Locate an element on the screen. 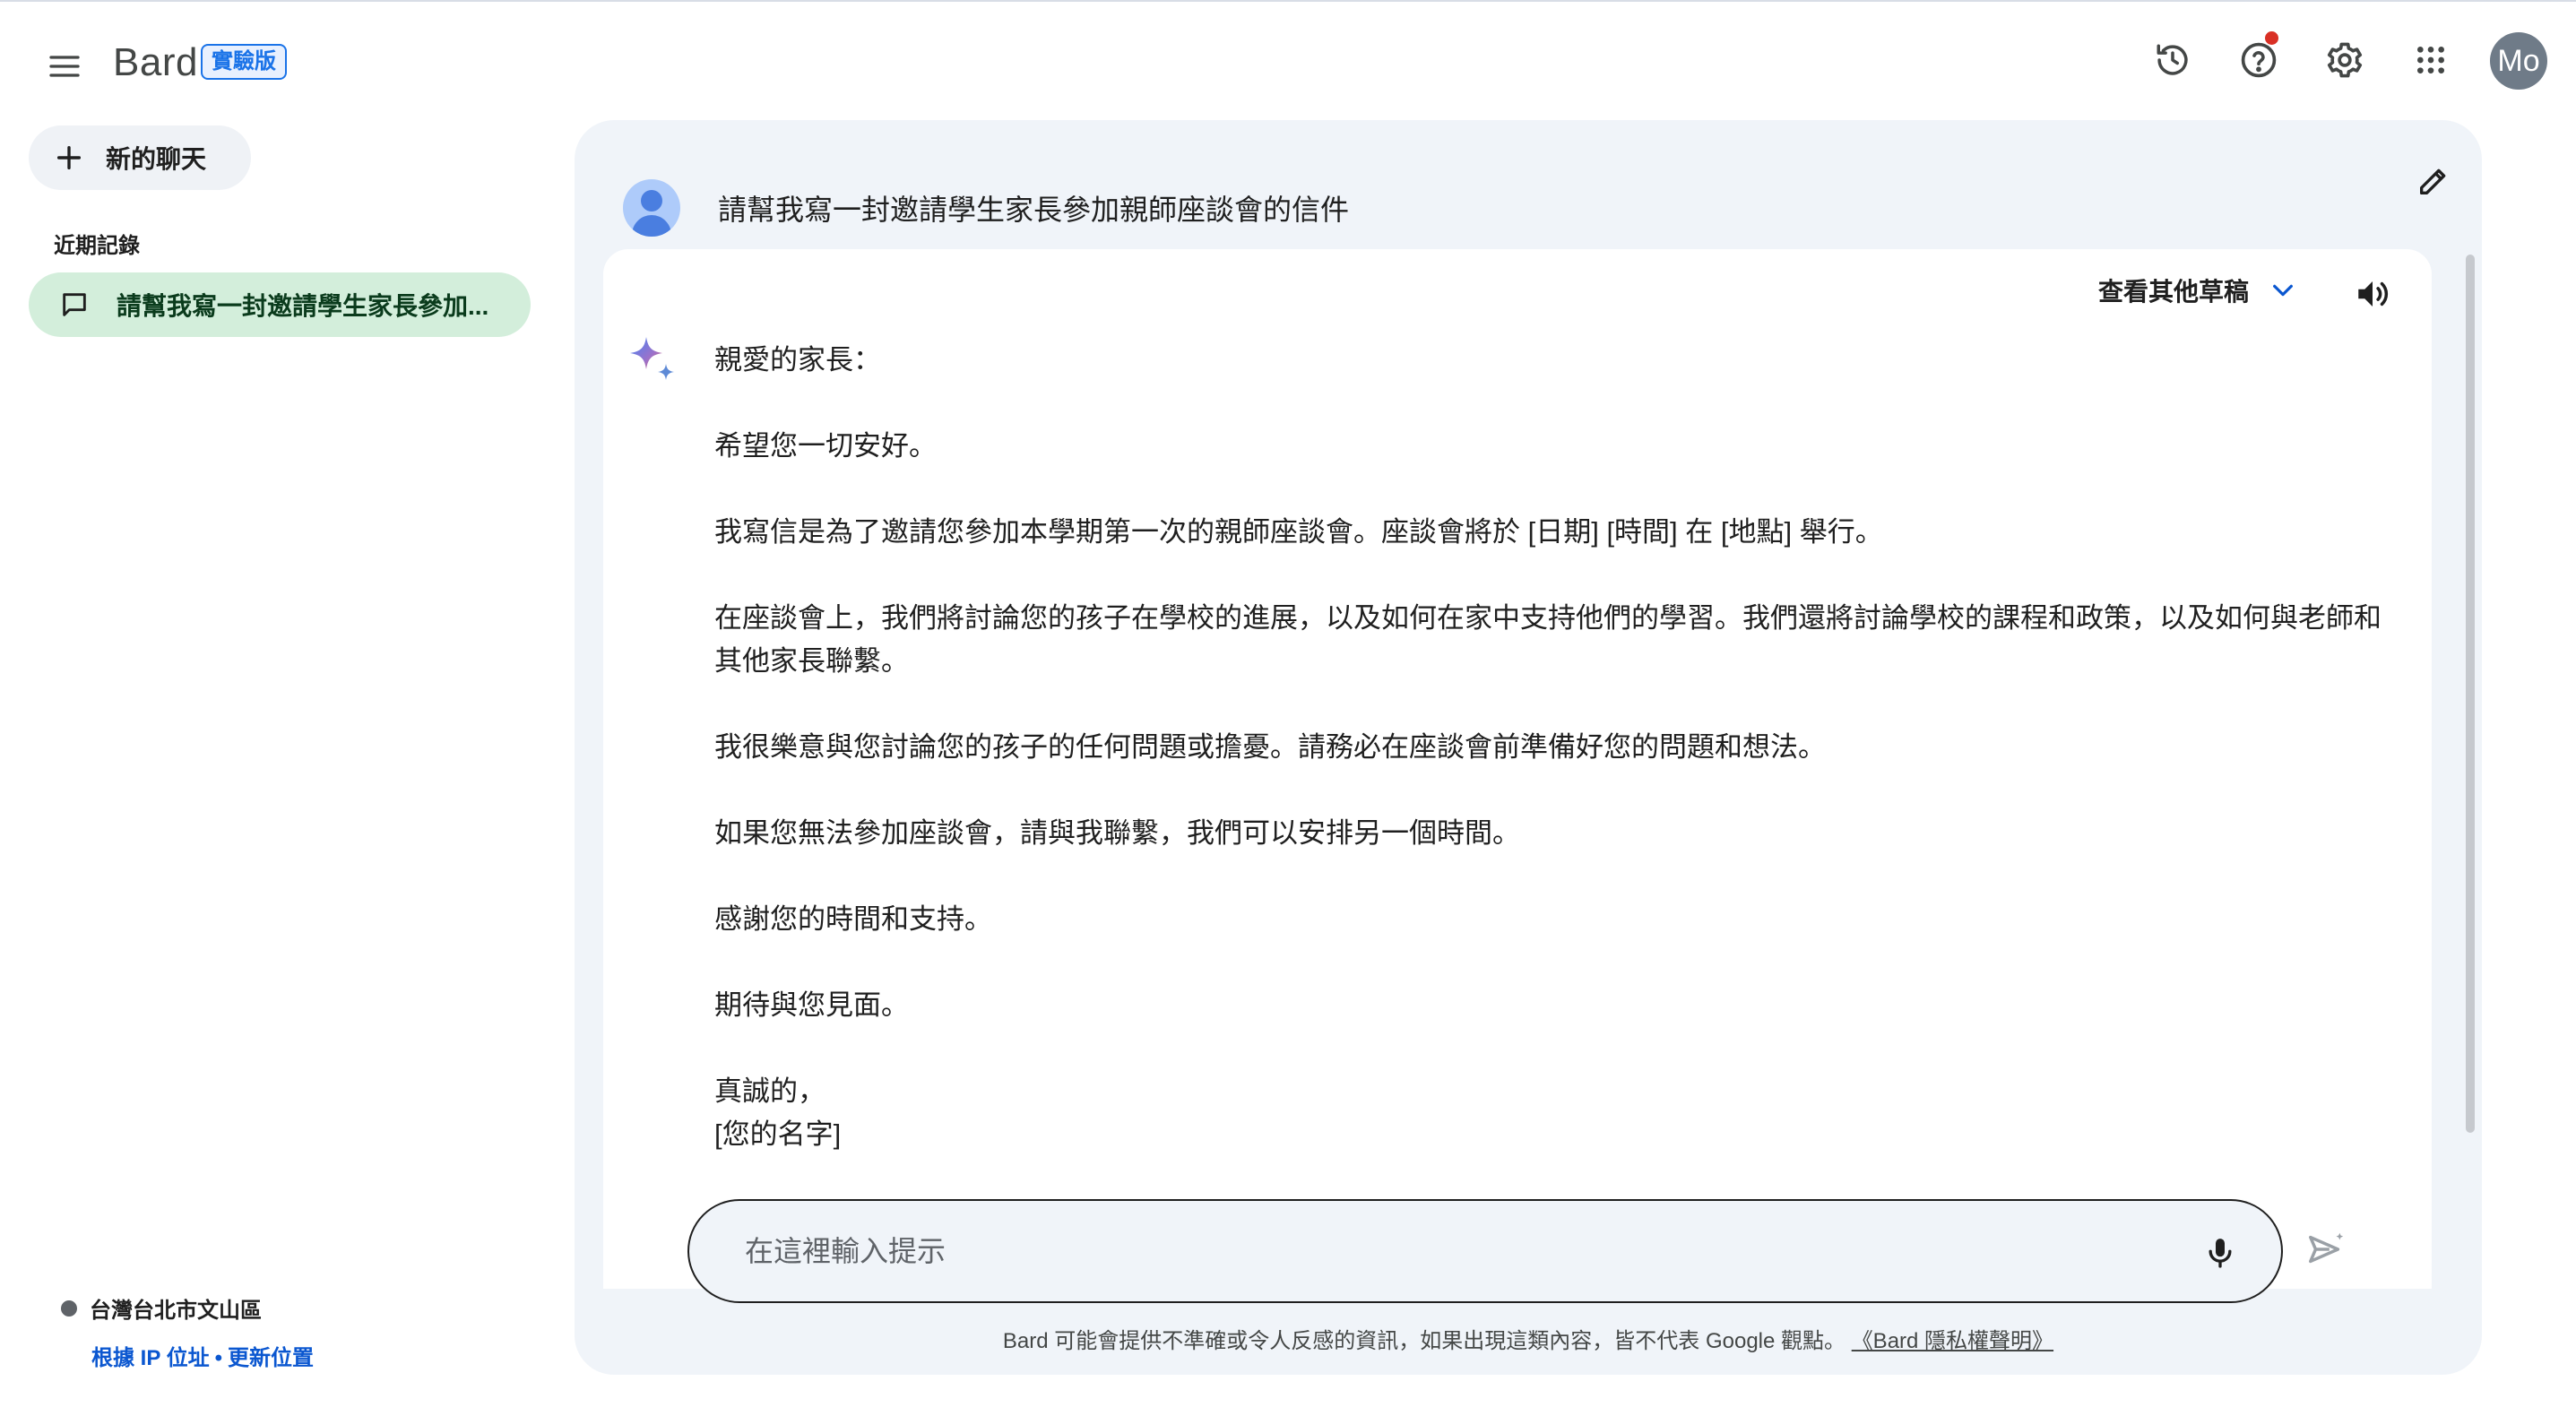 This screenshot has height=1416, width=2576. scrollbar is located at coordinates (2470, 694).